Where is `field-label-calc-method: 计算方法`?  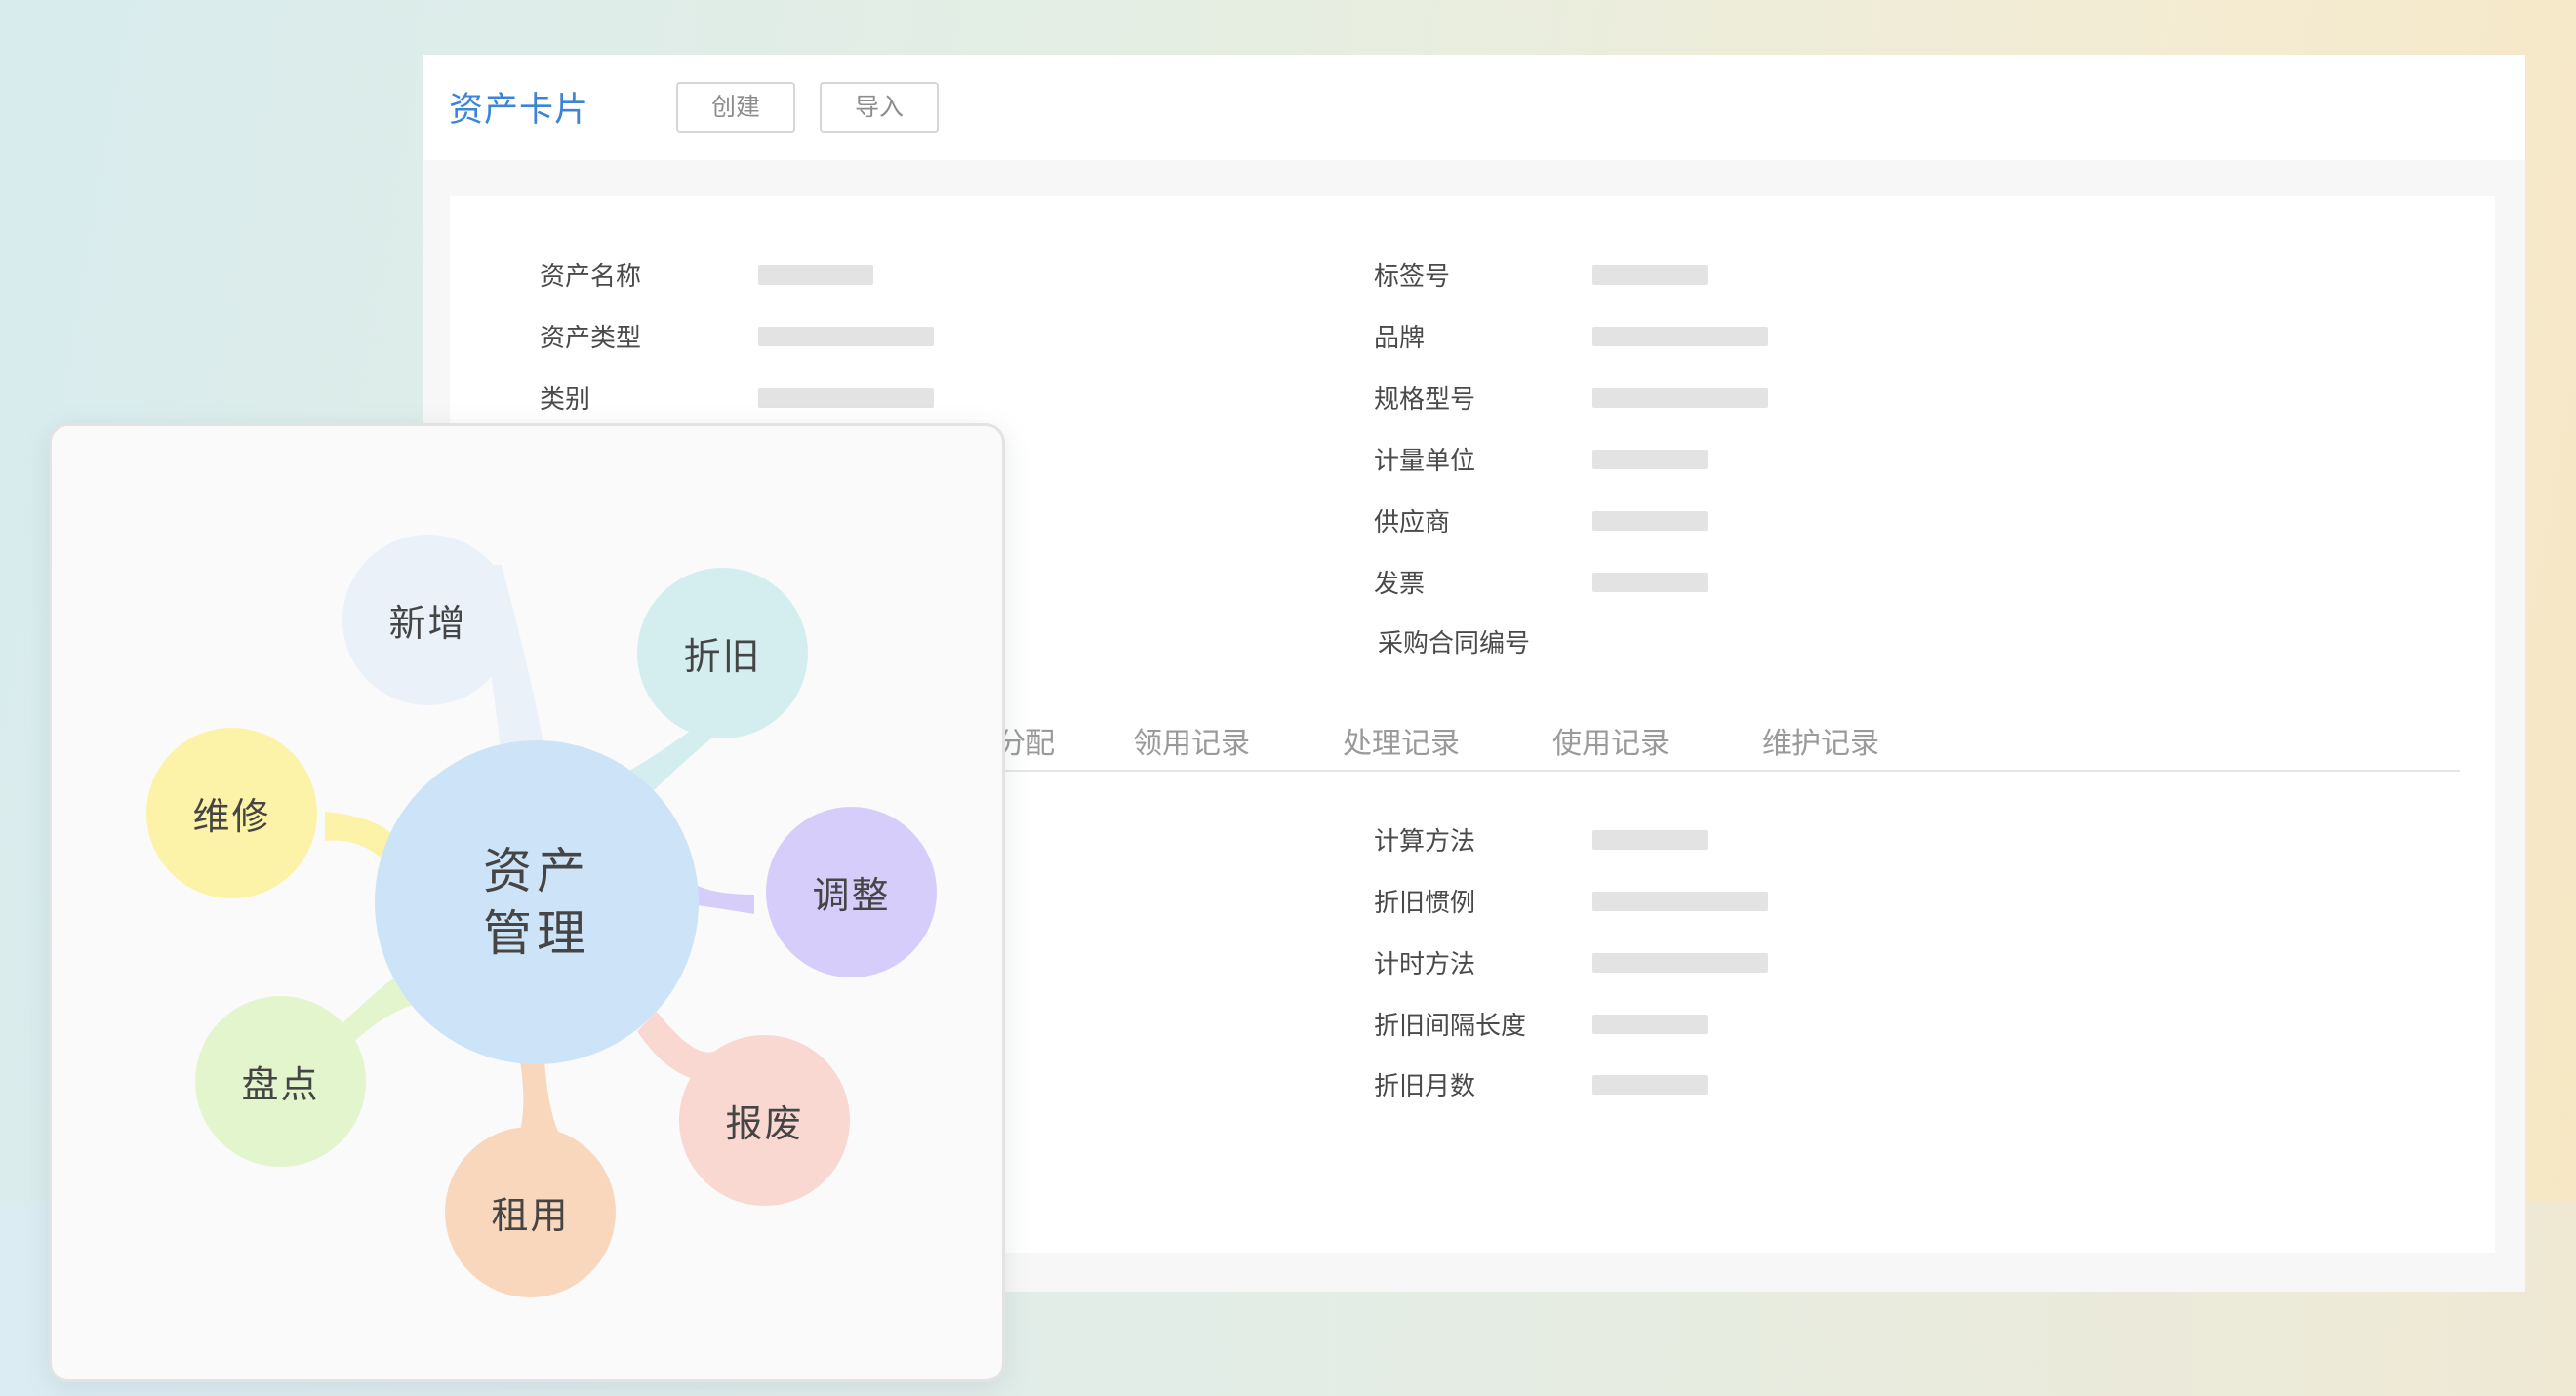
field-label-calc-method: 计算方法 is located at coordinates (1425, 841).